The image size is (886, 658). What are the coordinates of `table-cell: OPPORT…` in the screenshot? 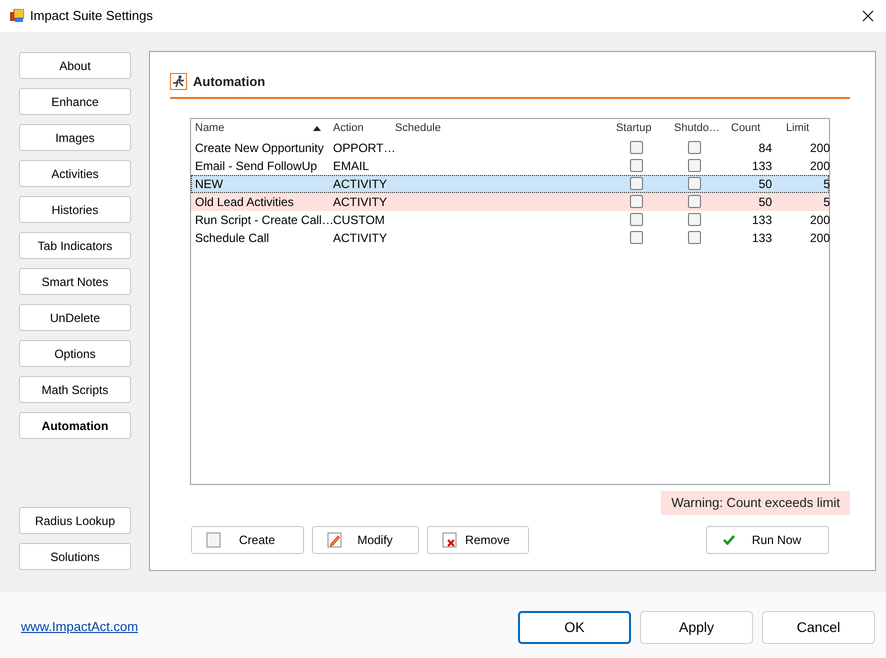 It's located at (364, 147).